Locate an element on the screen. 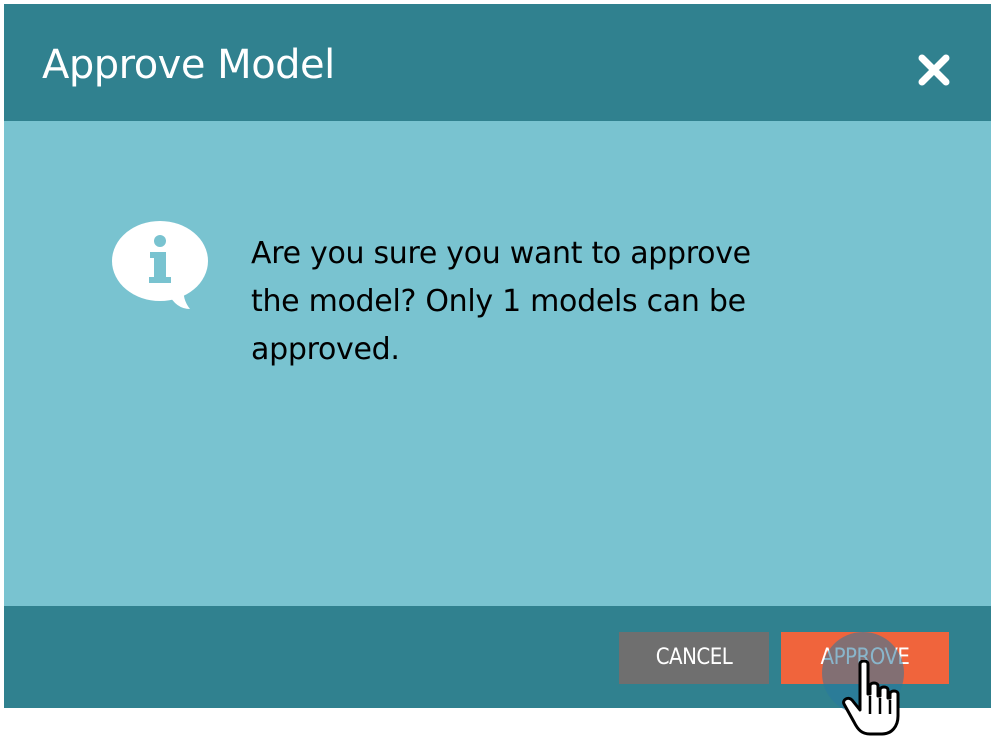 The height and width of the screenshot is (738, 991). dialog-footer: CANCEL APPROVE is located at coordinates (497, 657).